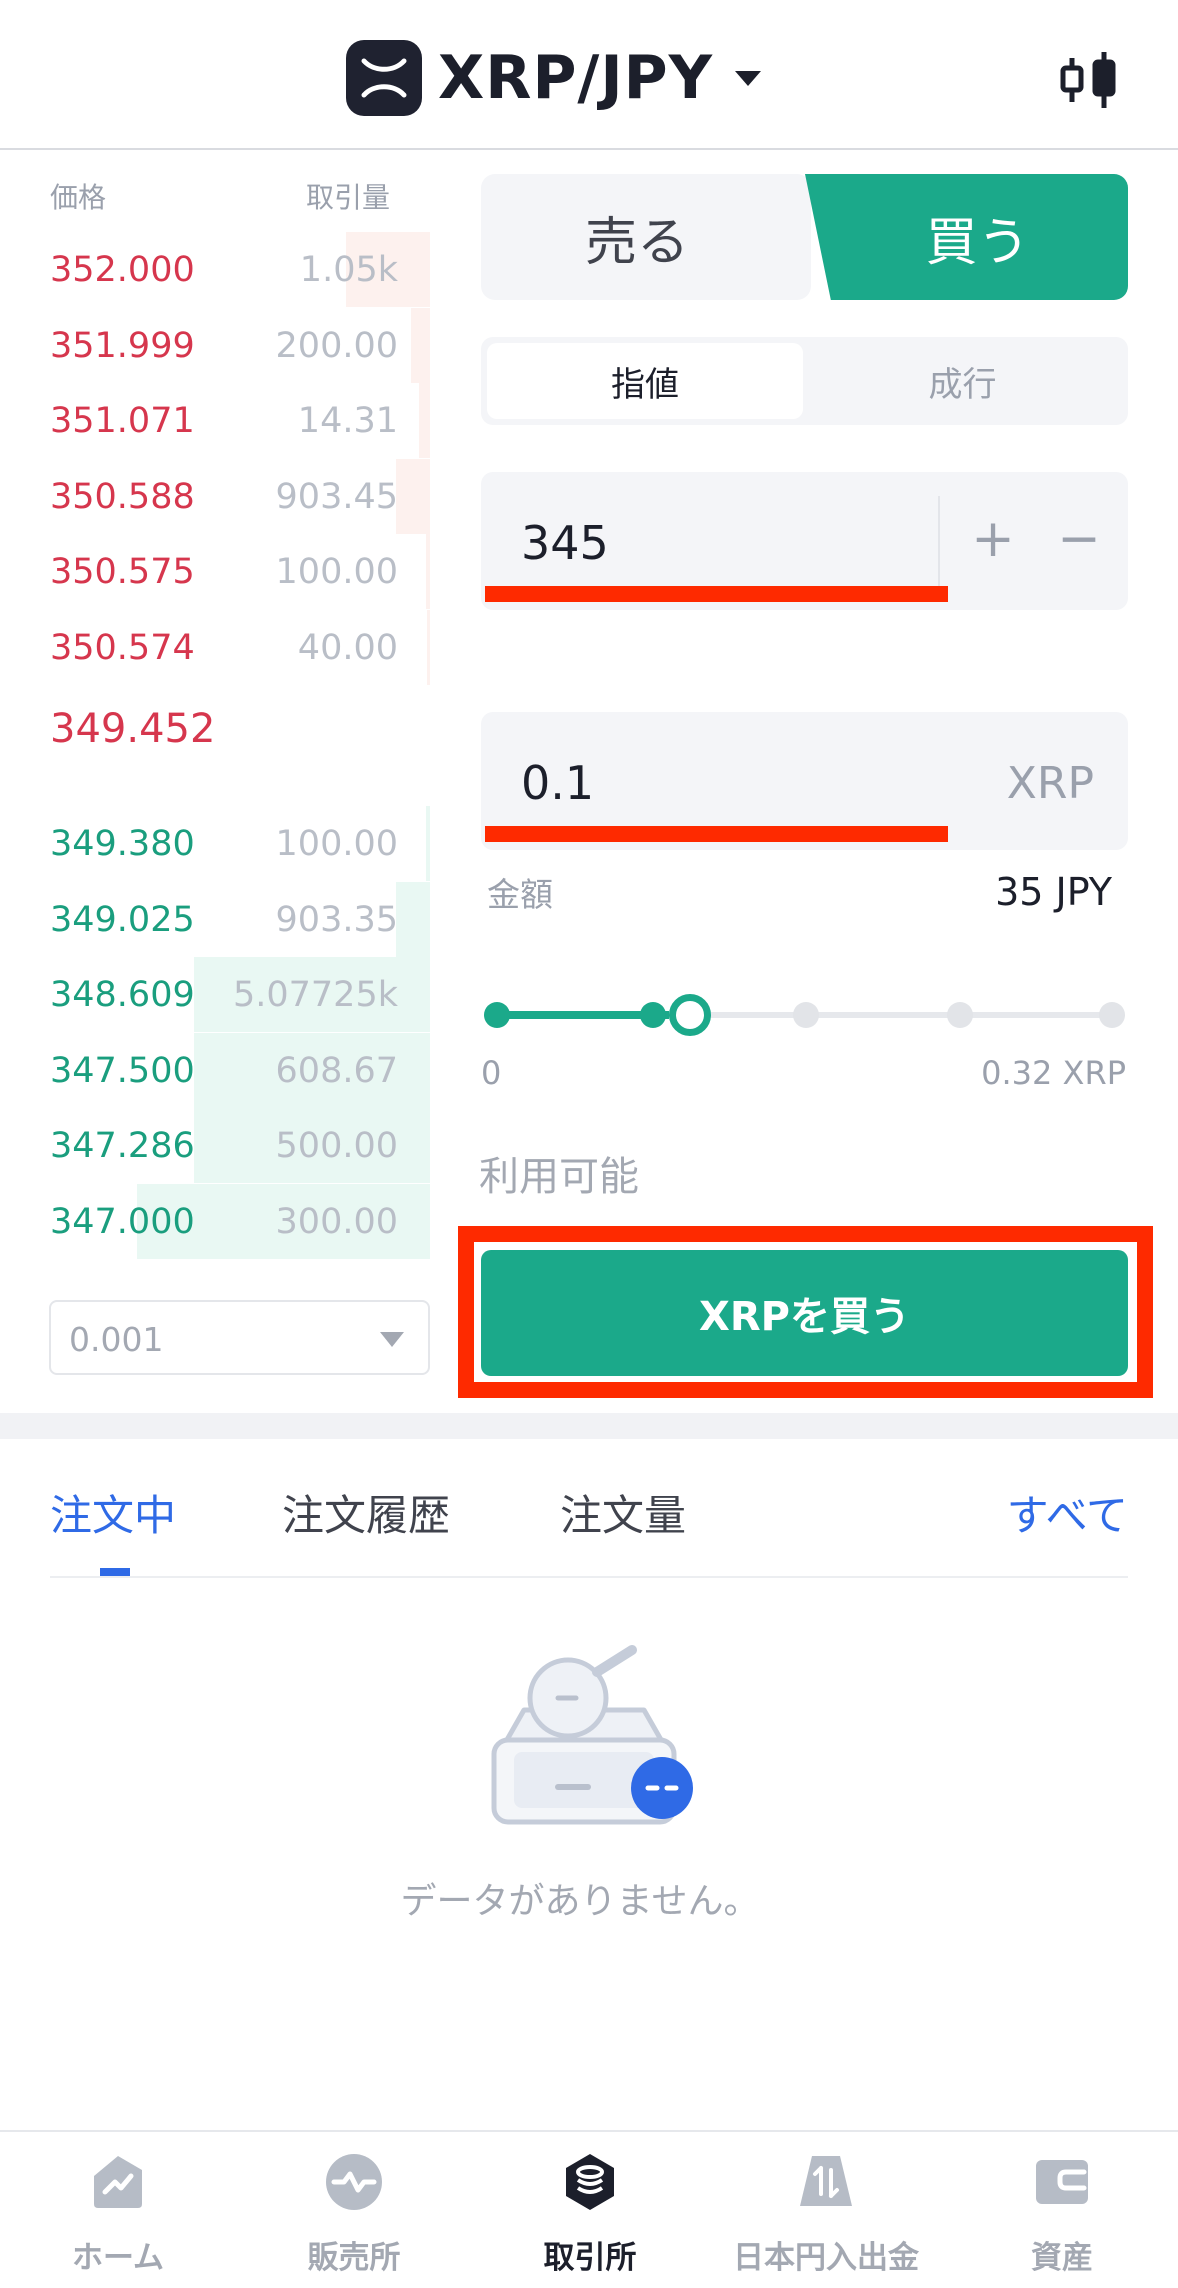 This screenshot has height=2288, width=1178. I want to click on price-input-value: 345, so click(565, 543).